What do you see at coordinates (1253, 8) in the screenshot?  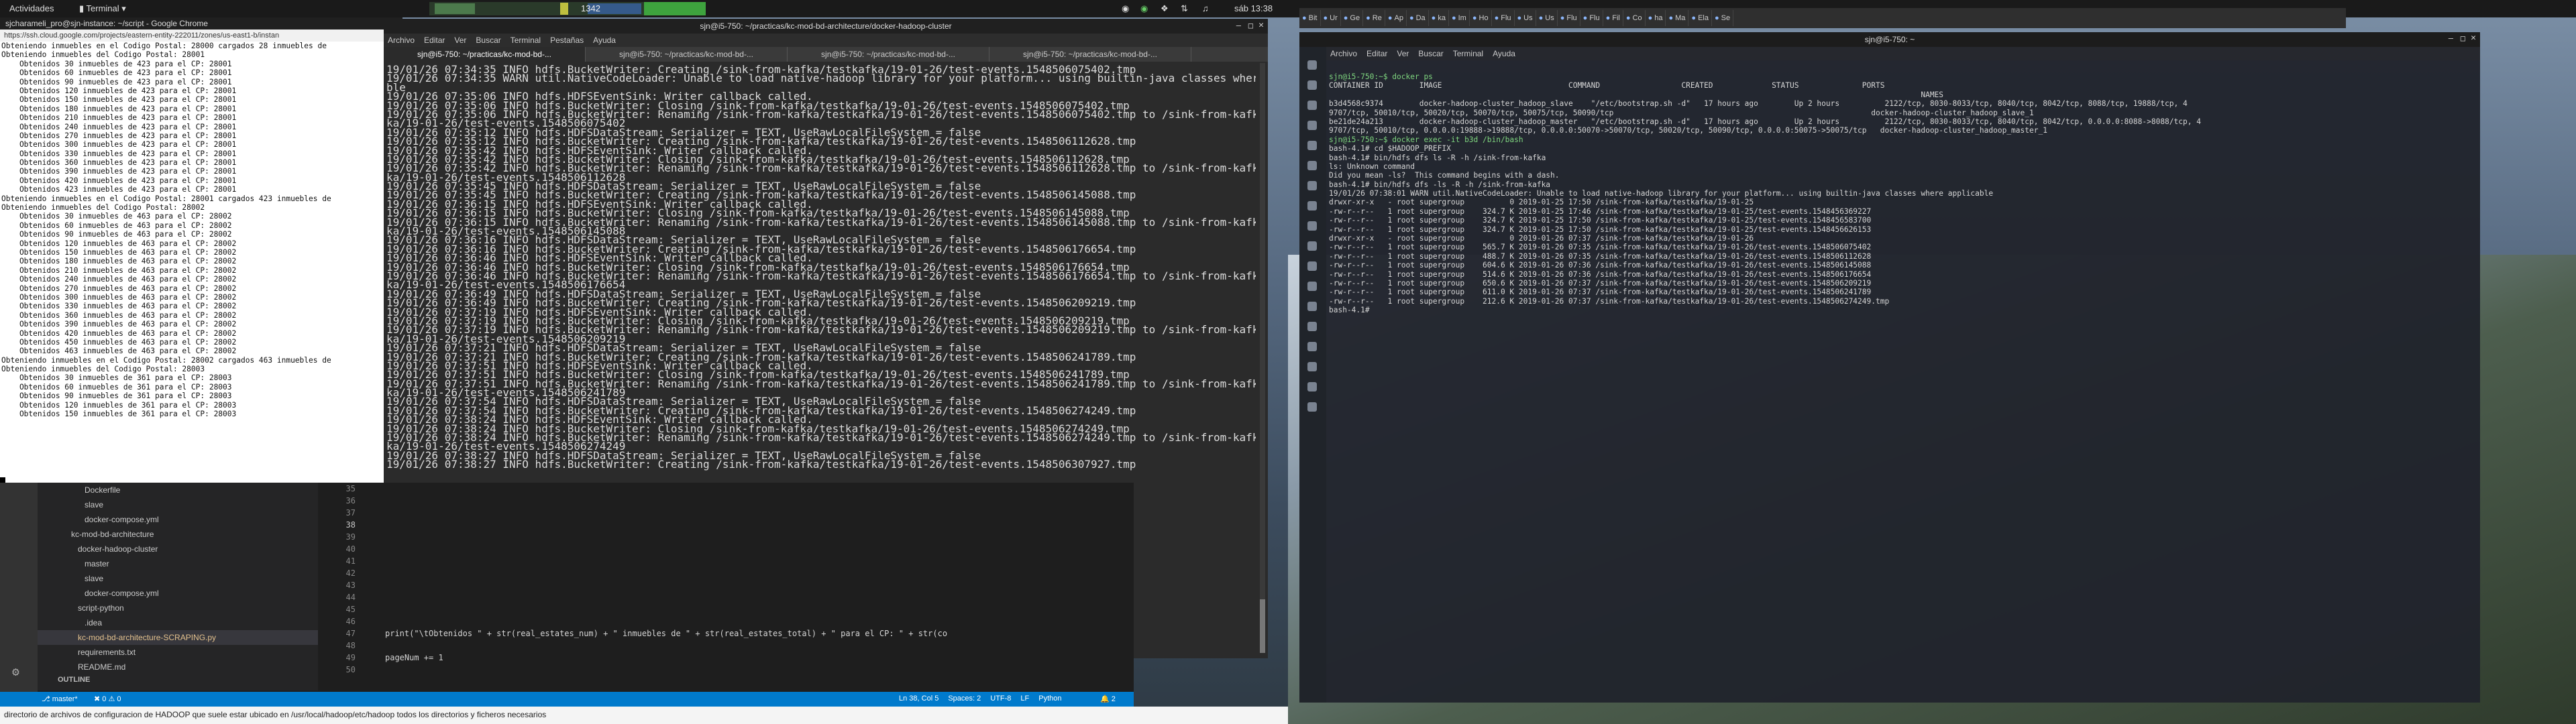 I see `clock: sáb 13:38` at bounding box center [1253, 8].